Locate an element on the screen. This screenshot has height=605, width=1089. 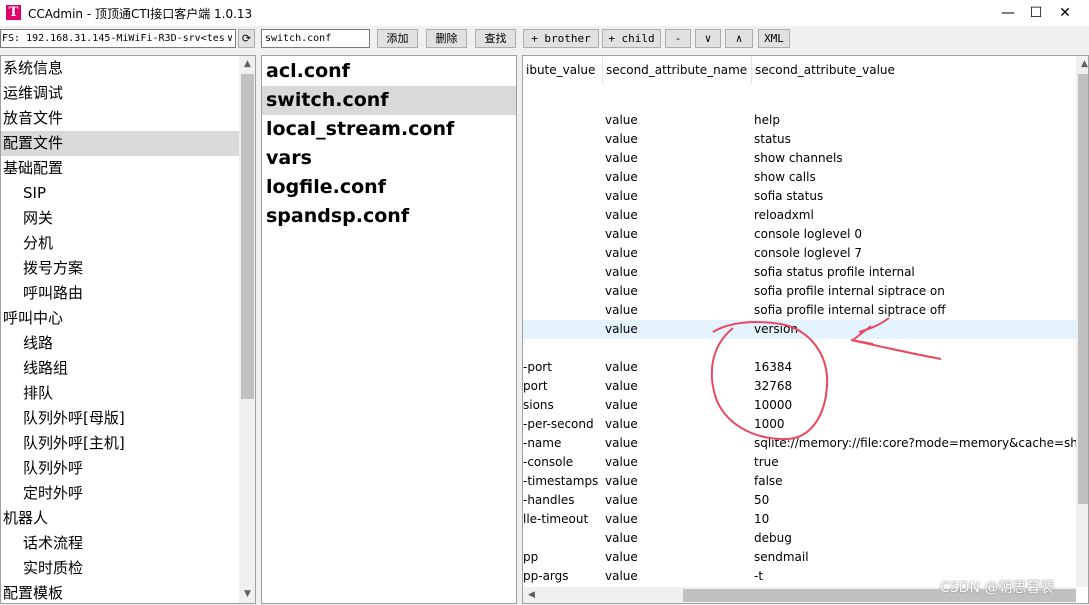
tree-item: 队列外呼 is located at coordinates (120, 468).